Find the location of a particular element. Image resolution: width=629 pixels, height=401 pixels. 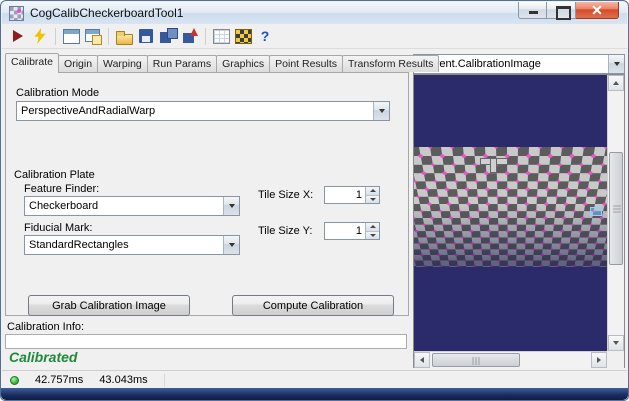

compute-calibration-button: Compute Calibration is located at coordinates (313, 305).